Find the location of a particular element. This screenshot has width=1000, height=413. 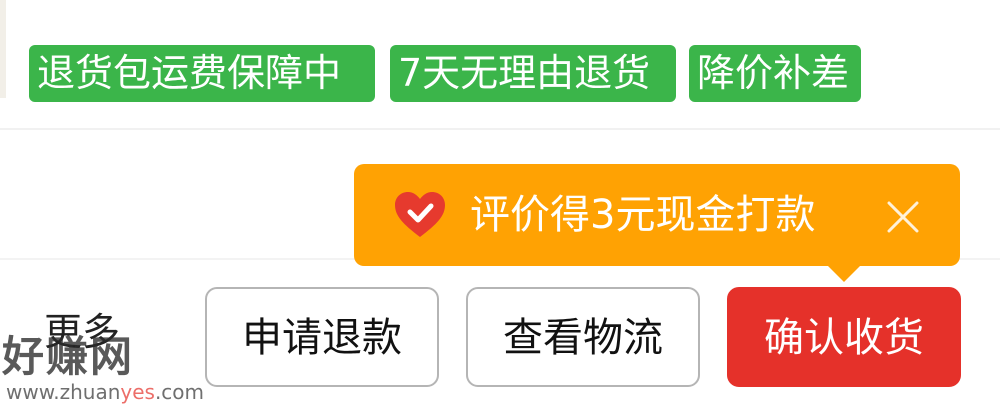

tooltip-text: 评价得3元现金打款 is located at coordinates (643, 215).